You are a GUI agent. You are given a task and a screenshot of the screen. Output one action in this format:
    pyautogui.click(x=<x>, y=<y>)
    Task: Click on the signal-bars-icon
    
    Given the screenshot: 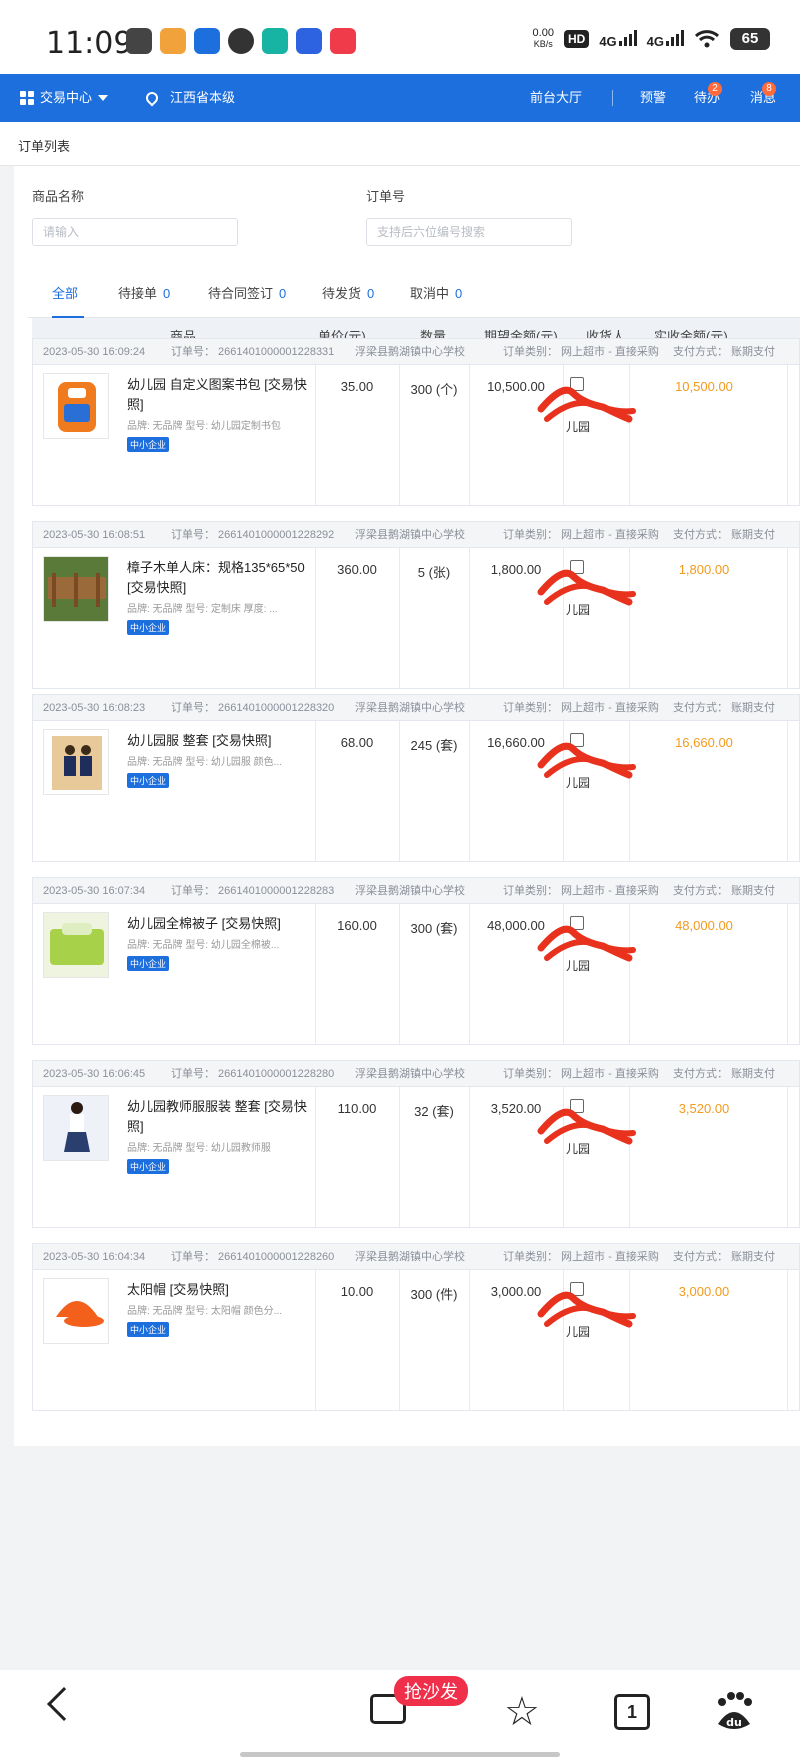 What is the action you would take?
    pyautogui.click(x=675, y=37)
    